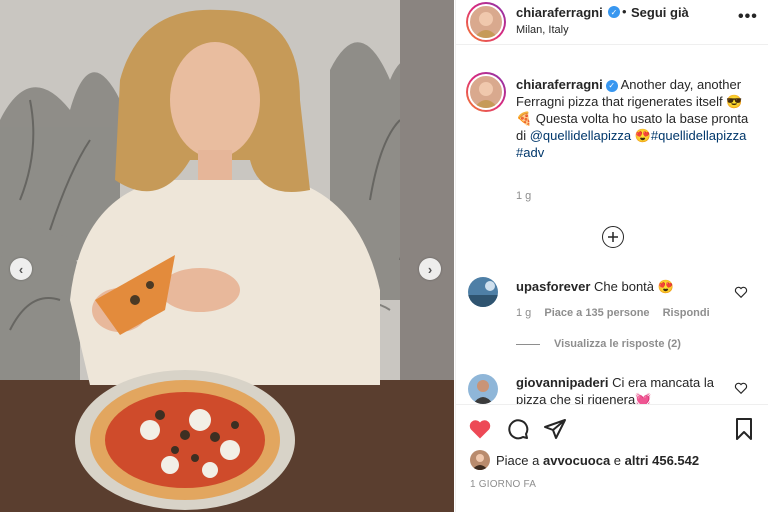 This screenshot has width=768, height=513. I want to click on comment-meta: 1 g Piace a 135 persone Rispondi, so click(613, 313).